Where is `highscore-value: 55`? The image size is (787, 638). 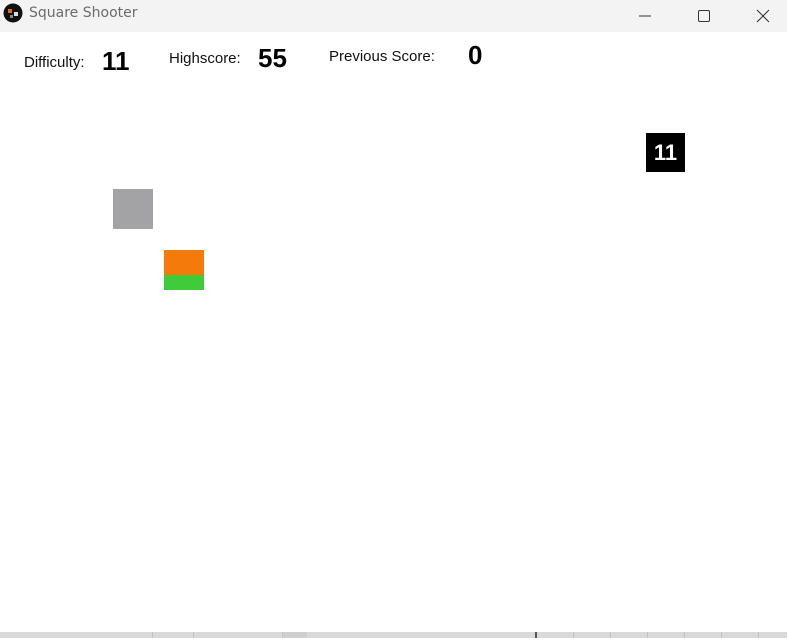 highscore-value: 55 is located at coordinates (272, 58).